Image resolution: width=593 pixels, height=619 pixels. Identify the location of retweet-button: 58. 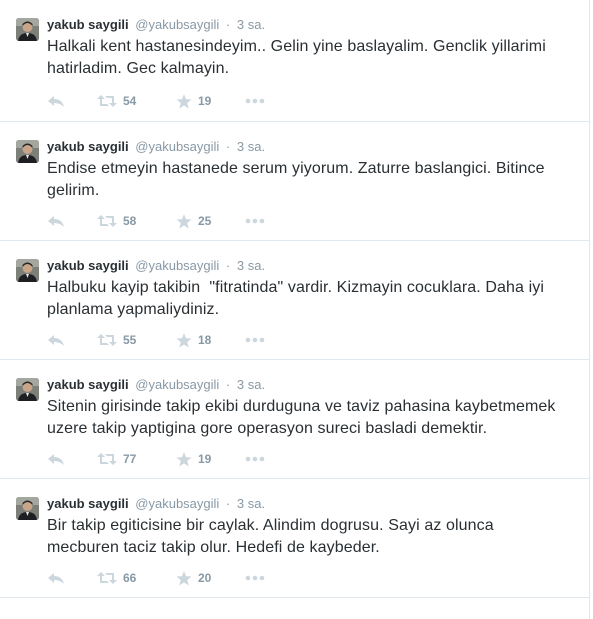
(116, 221).